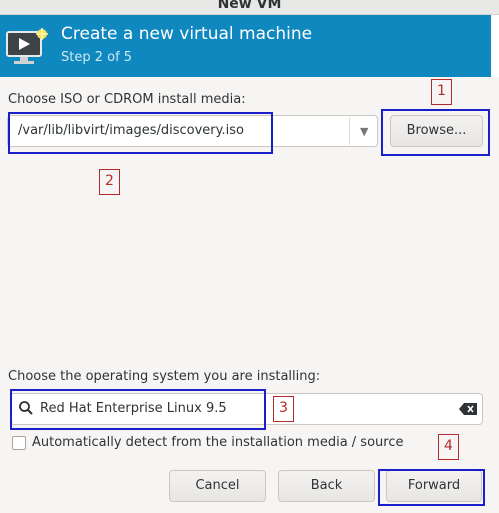 The width and height of the screenshot is (499, 513). What do you see at coordinates (27, 46) in the screenshot?
I see `virtual-machine-icon` at bounding box center [27, 46].